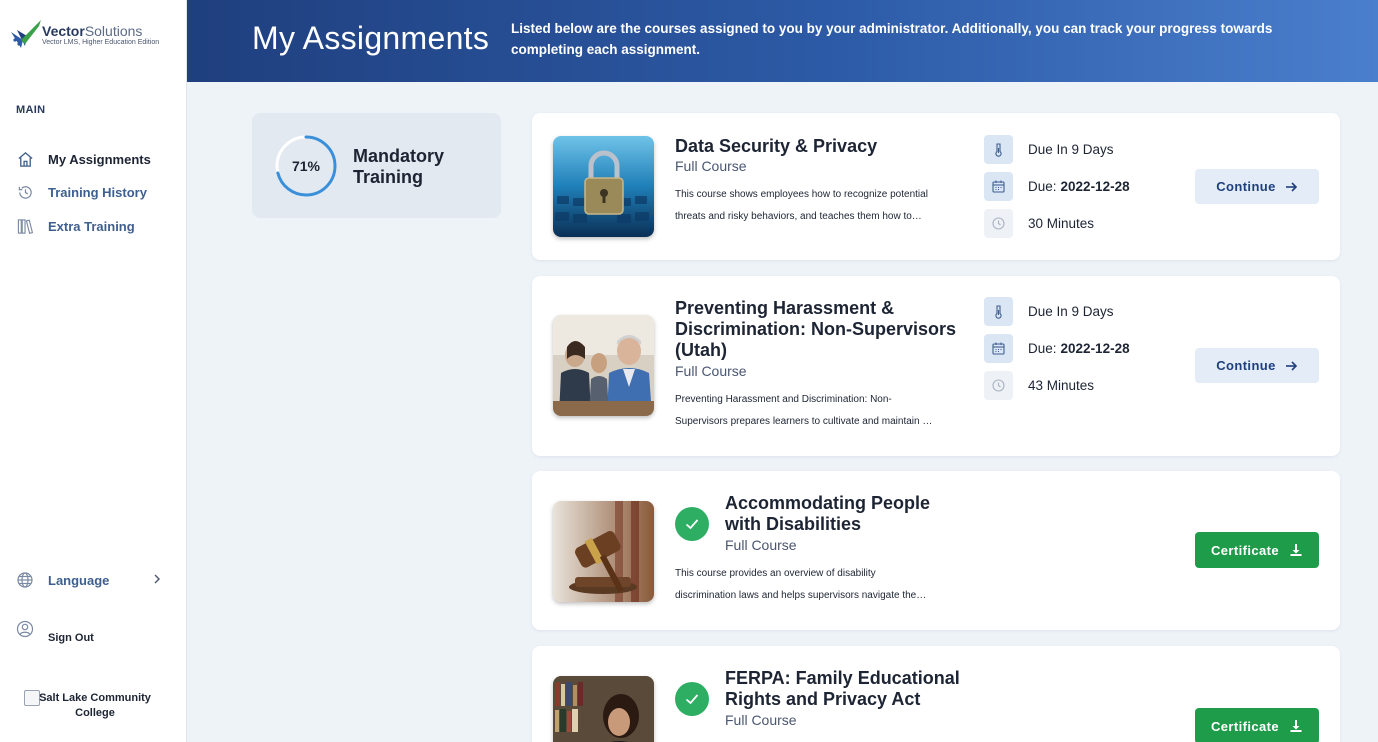  Describe the element at coordinates (71, 638) in the screenshot. I see `sign-out-link: Sign Out` at that location.